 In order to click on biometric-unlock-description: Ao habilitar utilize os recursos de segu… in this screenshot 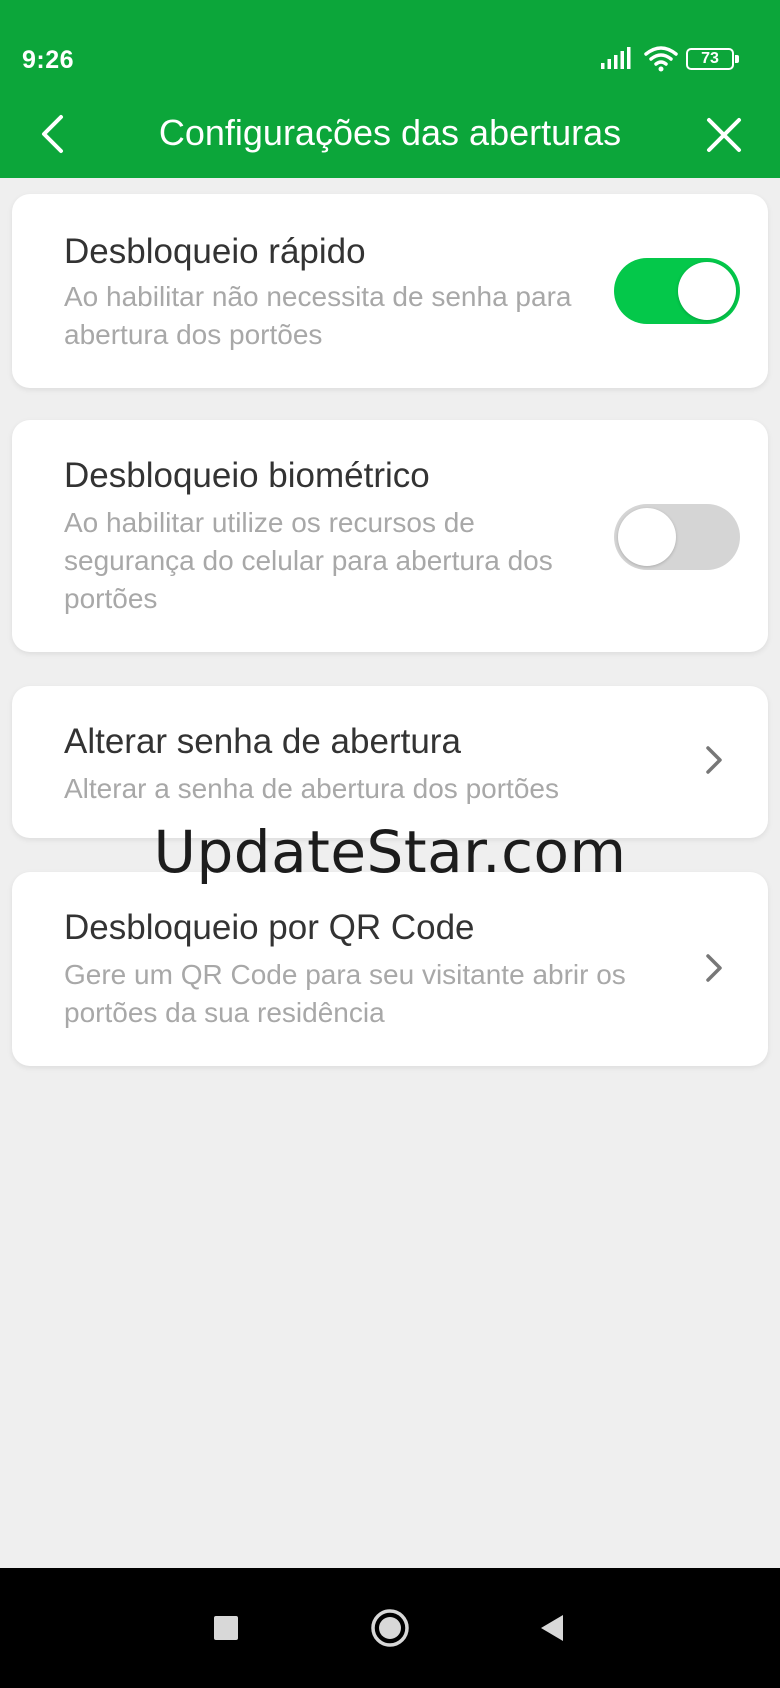, I will do `click(308, 560)`.